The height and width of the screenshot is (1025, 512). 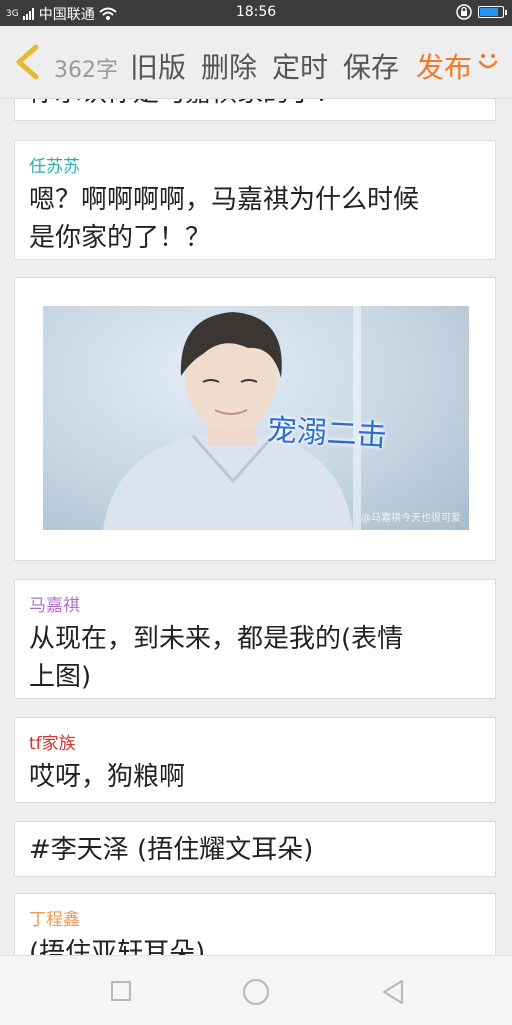 What do you see at coordinates (255, 105) in the screenshot?
I see `dialogue-text: 你承认你是马嘉祺家的了！` at bounding box center [255, 105].